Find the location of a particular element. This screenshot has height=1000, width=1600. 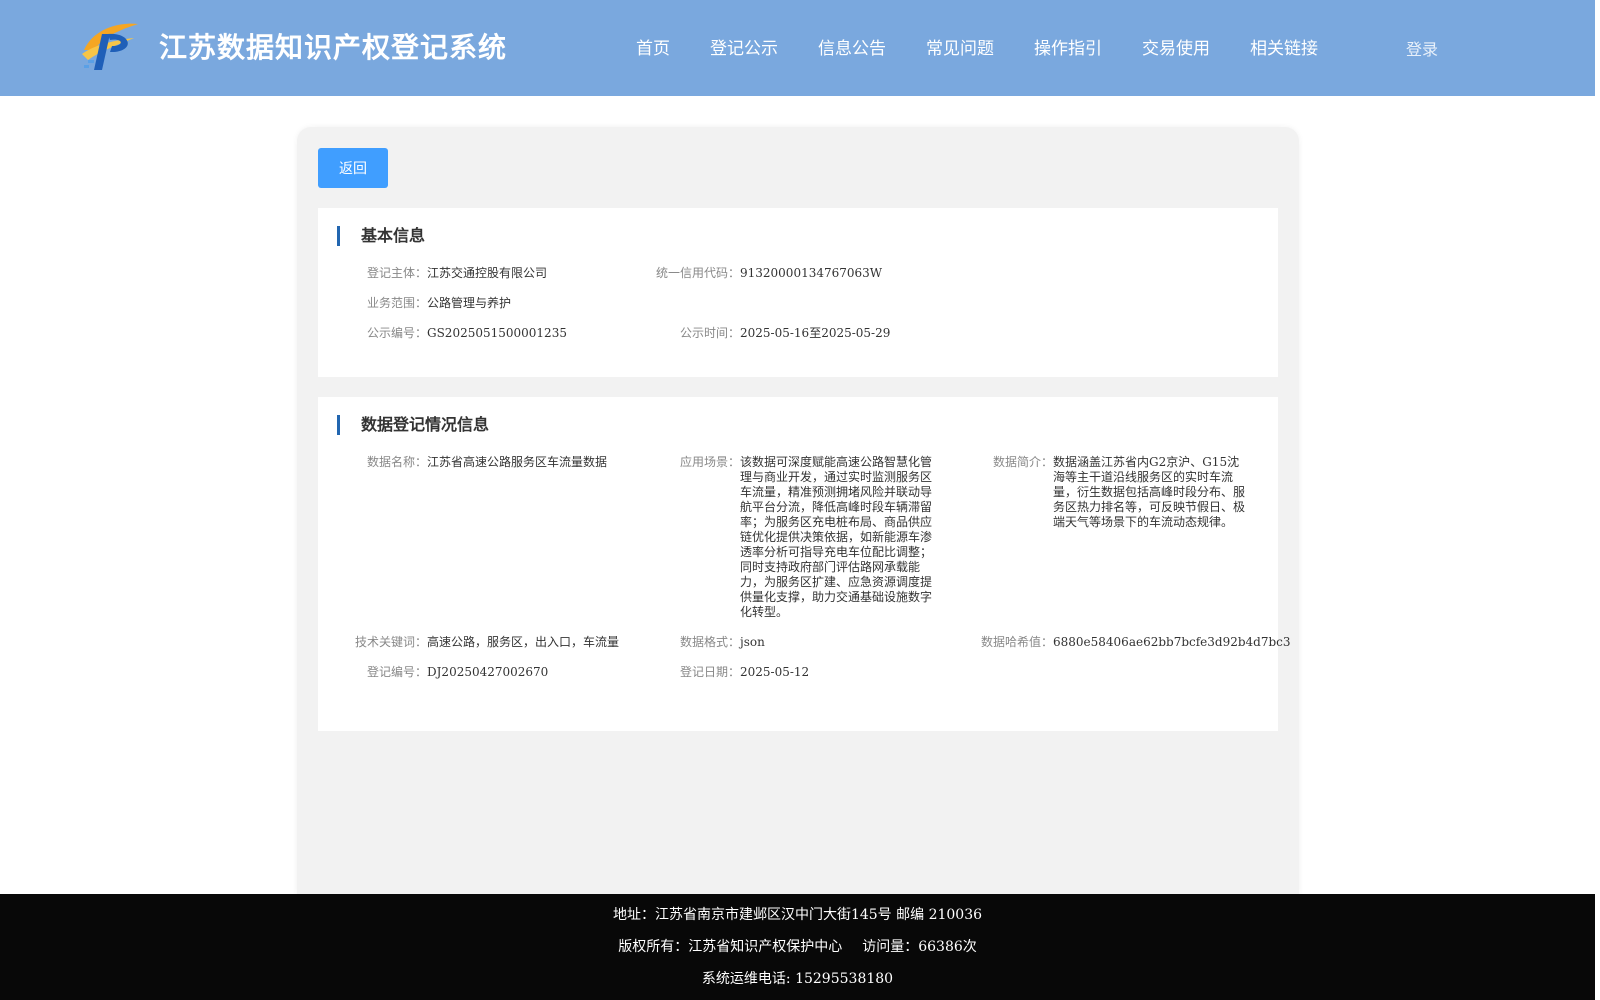

registration-info-title: 数据登记情况信息 is located at coordinates (413, 425).